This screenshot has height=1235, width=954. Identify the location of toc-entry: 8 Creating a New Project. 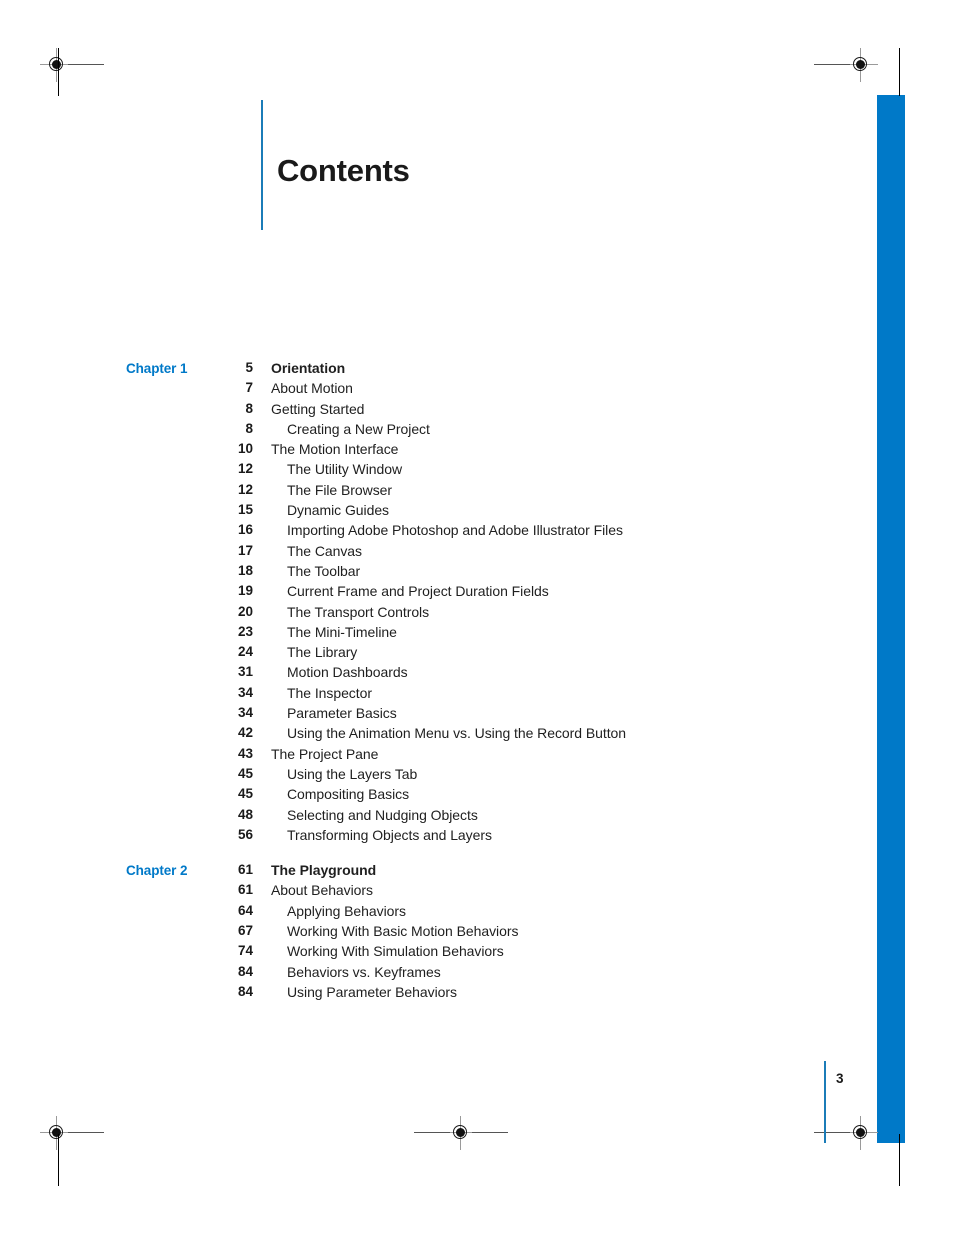
(477, 431).